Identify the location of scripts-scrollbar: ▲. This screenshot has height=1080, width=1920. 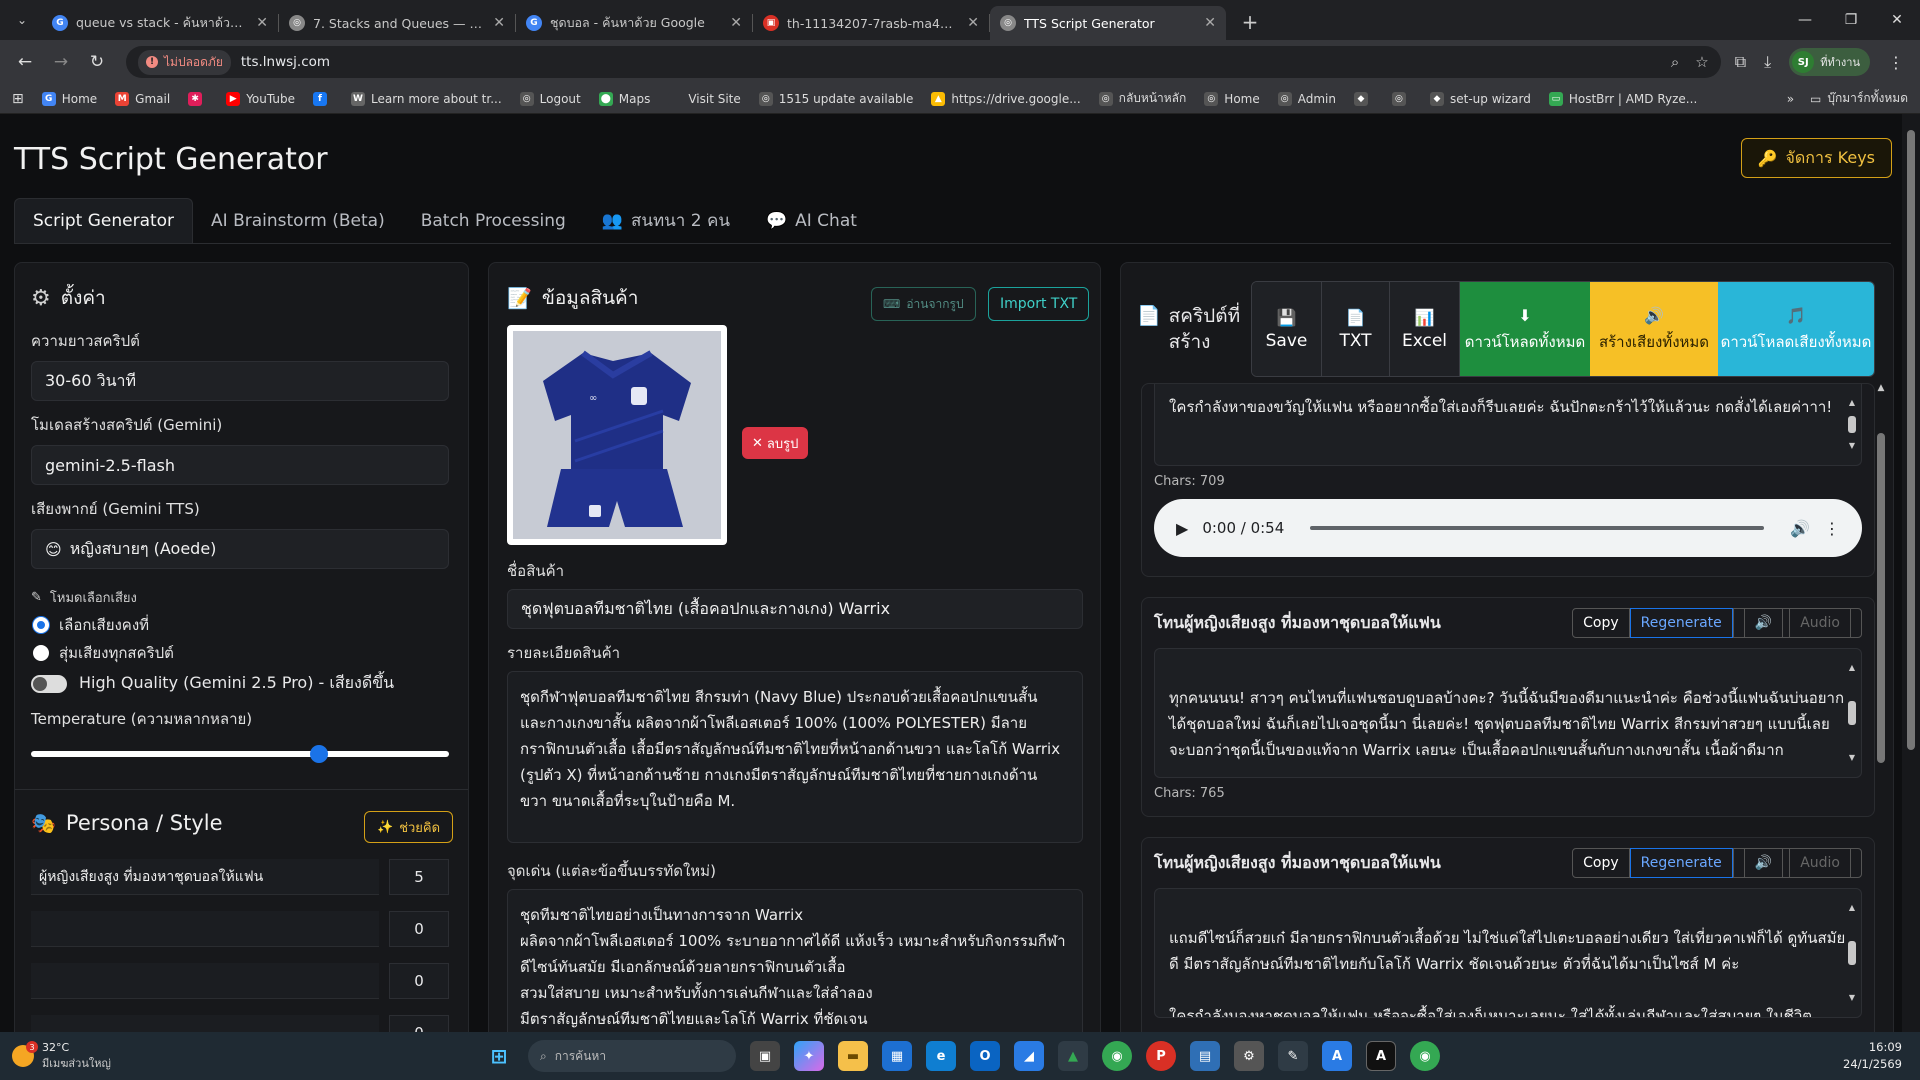
(1881, 707).